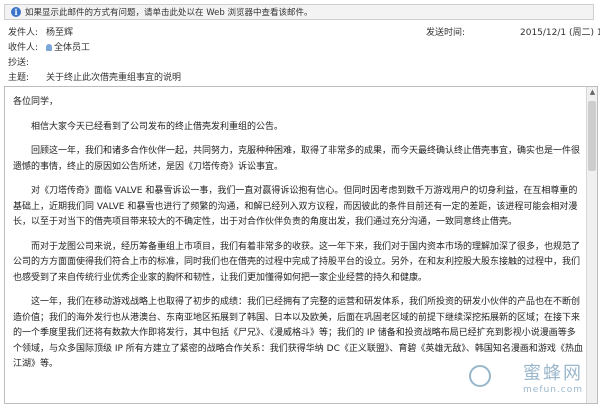  Describe the element at coordinates (303, 63) in the screenshot. I see `cc-row: 抄送:` at that location.